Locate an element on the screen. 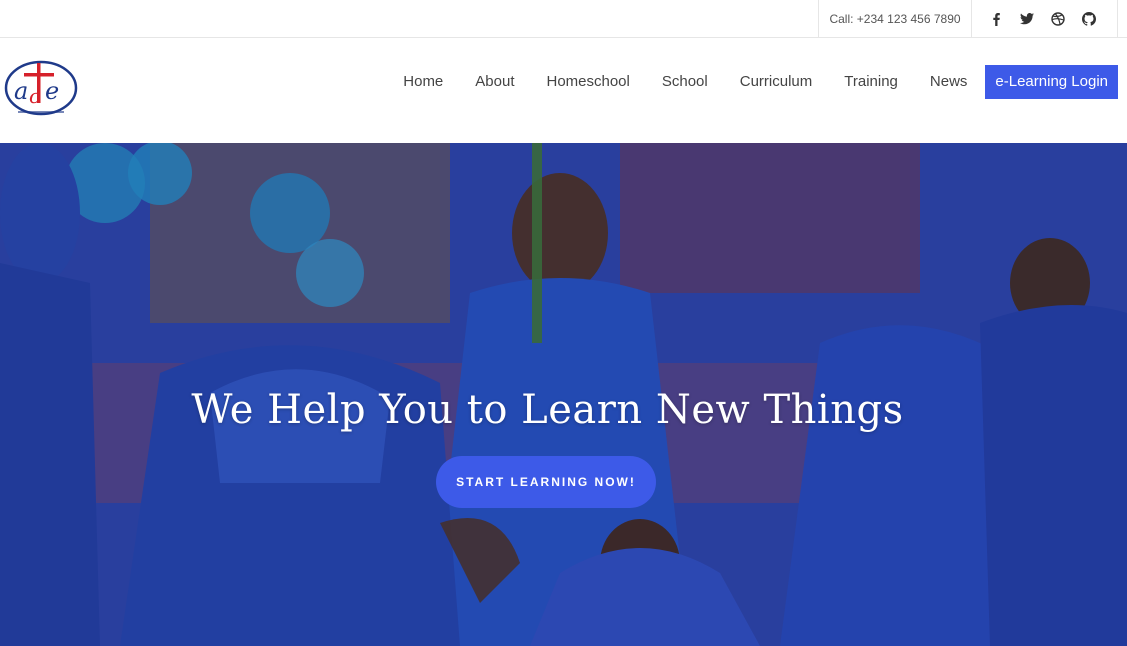 This screenshot has width=1127, height=646. hero-title: We Help You to Learn New Things is located at coordinates (547, 410).